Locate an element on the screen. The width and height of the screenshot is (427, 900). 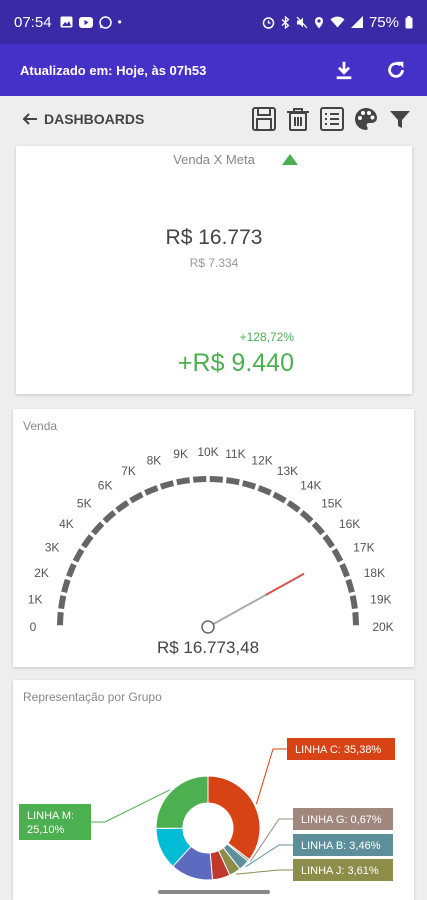
gauge-tick-label: 2K is located at coordinates (41, 573).